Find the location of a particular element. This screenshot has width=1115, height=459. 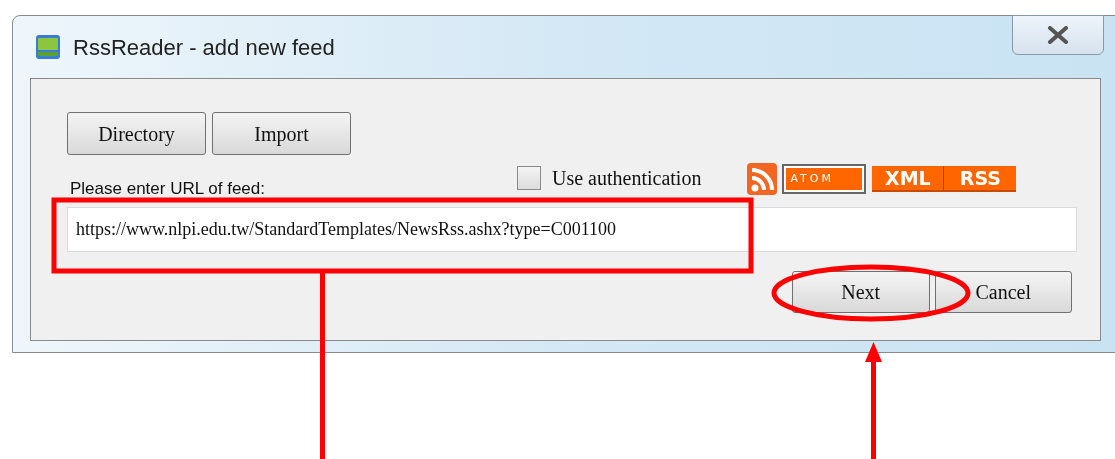

app-icon is located at coordinates (48, 47).